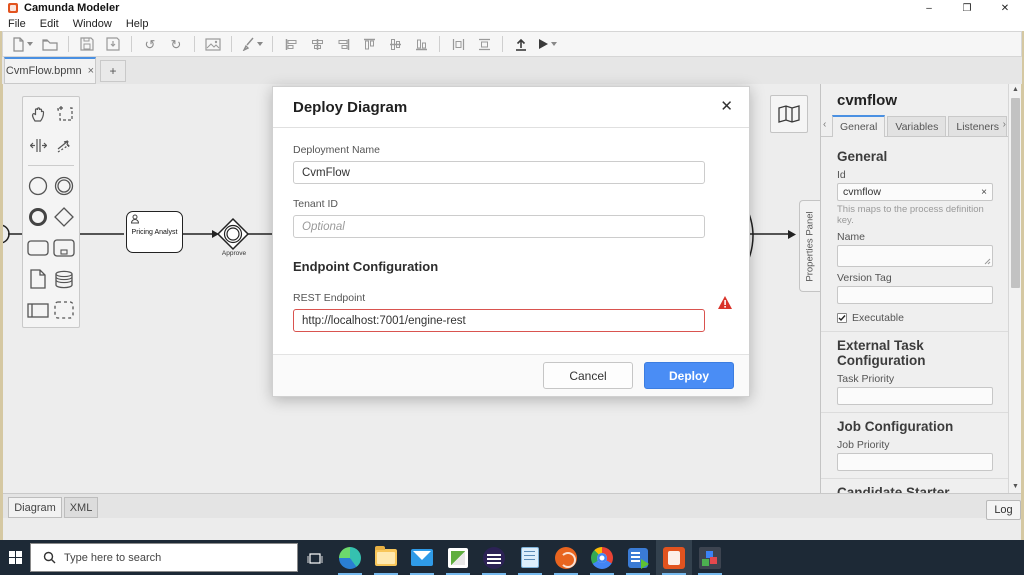 This screenshot has height=575, width=1024. I want to click on tabs-scroll-left-icon: ‹, so click(824, 124).